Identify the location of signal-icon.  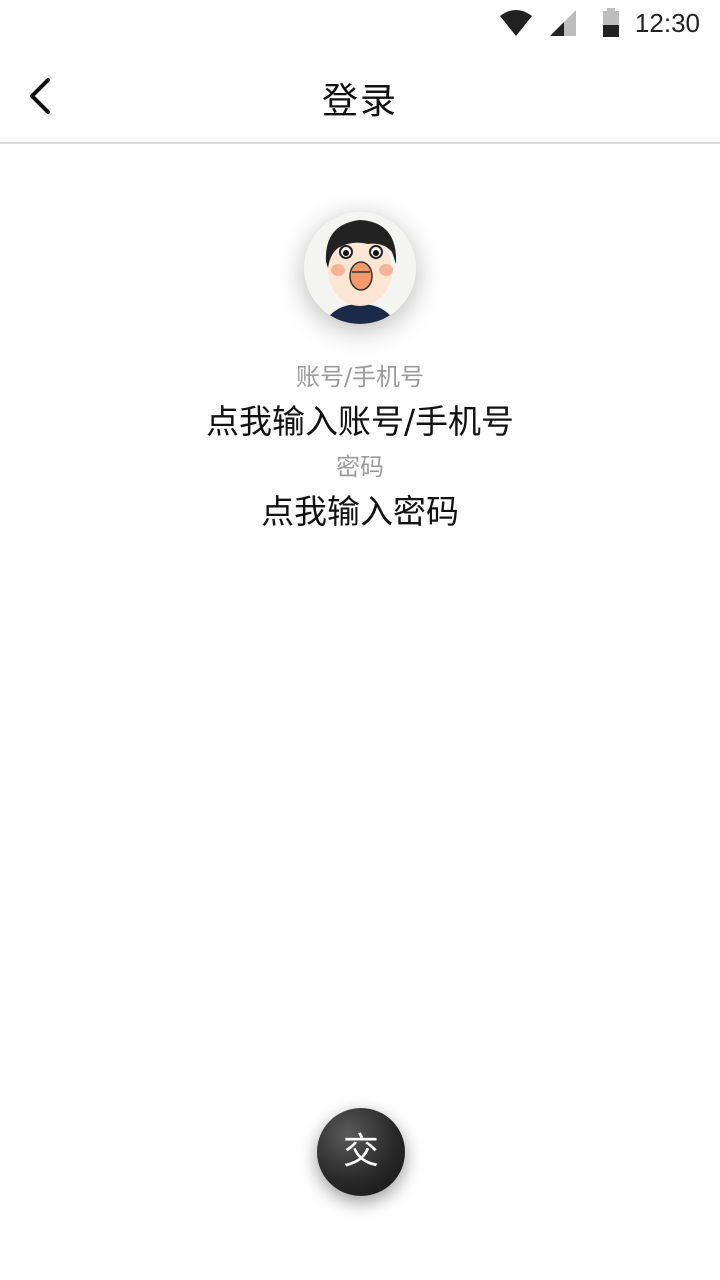
(563, 23).